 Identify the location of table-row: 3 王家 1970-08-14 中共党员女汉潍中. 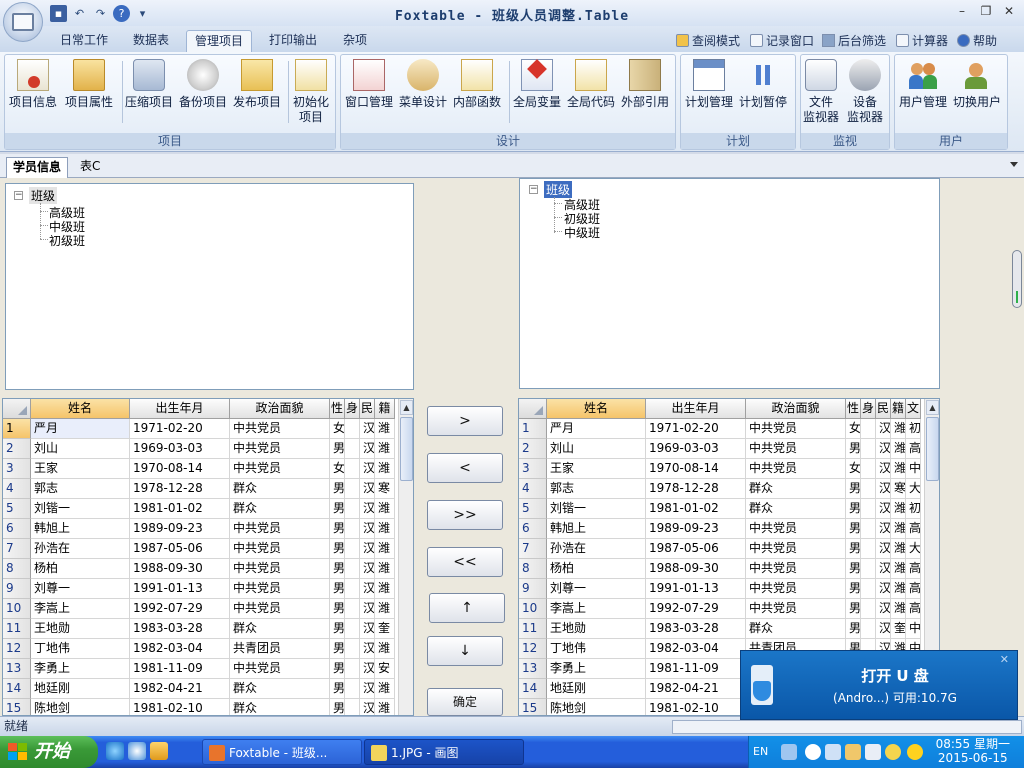
(720, 469).